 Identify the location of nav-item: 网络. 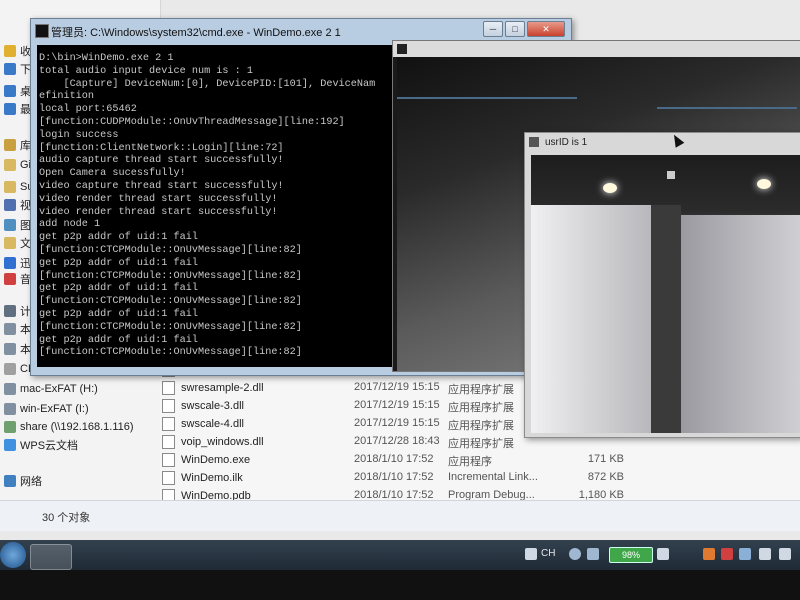
(23, 481).